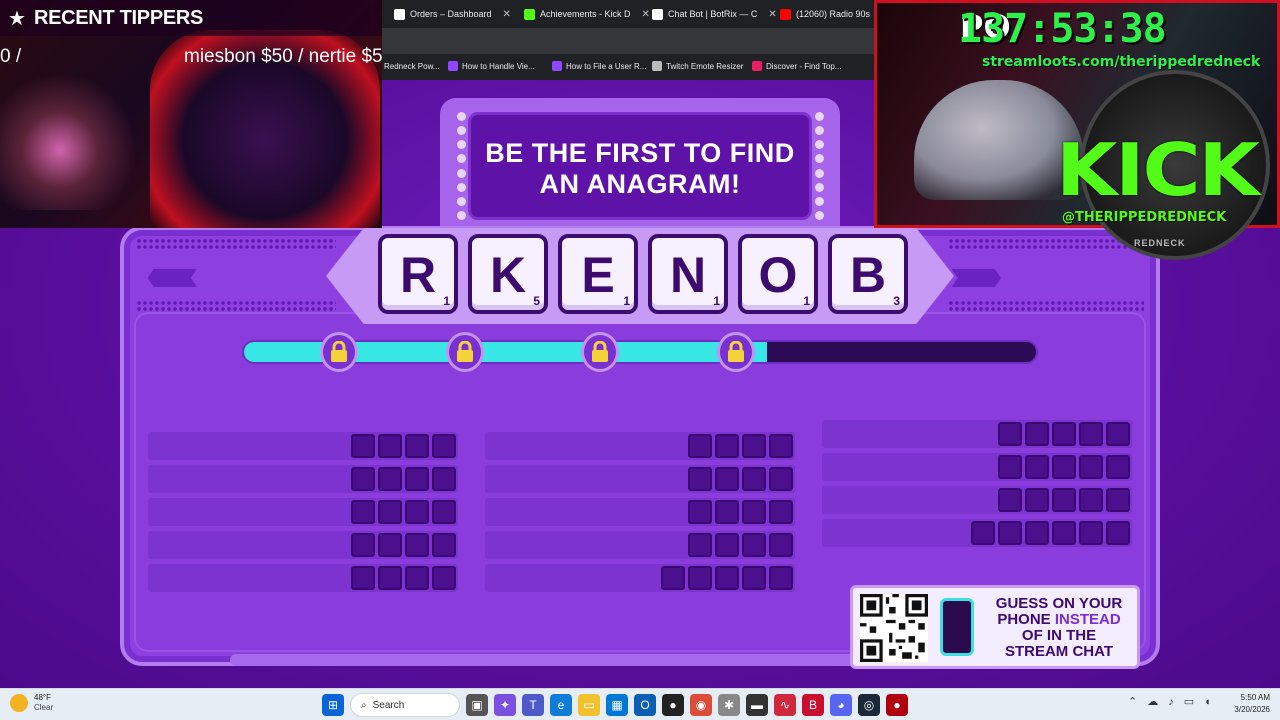  I want to click on browser-tab: Chat Bot | BotRix — C ✕, so click(714, 14).